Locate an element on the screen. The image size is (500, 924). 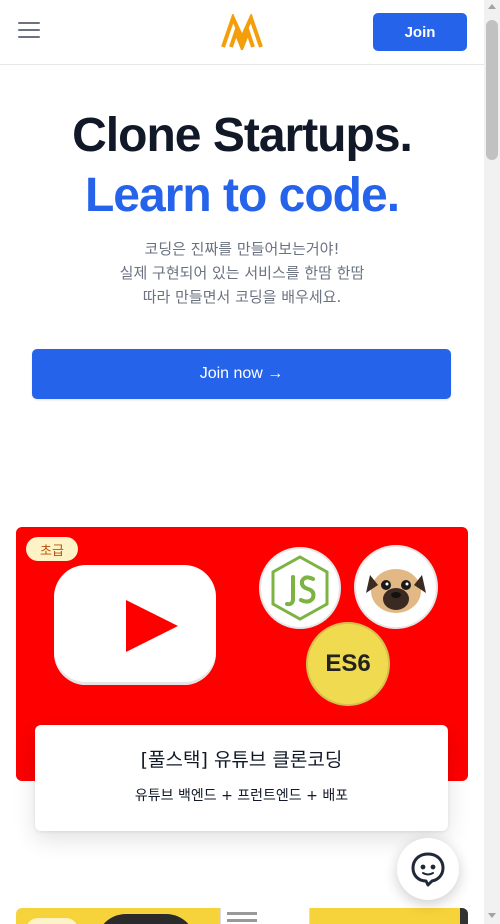
top-navbar: Join is located at coordinates (242, 32).